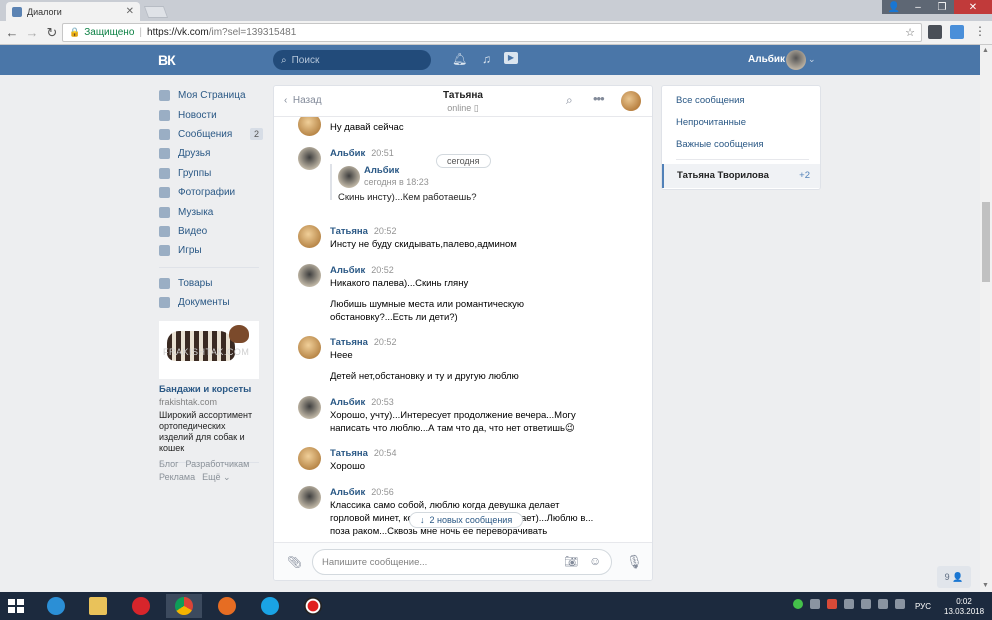 Image resolution: width=992 pixels, height=620 pixels. What do you see at coordinates (599, 98) in the screenshot?
I see `more-options-icon: •••` at bounding box center [599, 98].